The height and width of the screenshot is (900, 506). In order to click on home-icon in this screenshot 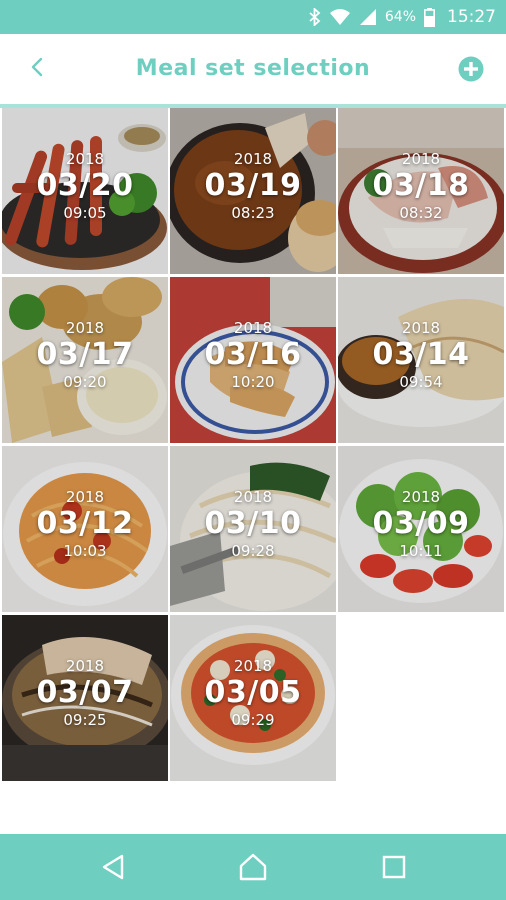, I will do `click(253, 870)`.